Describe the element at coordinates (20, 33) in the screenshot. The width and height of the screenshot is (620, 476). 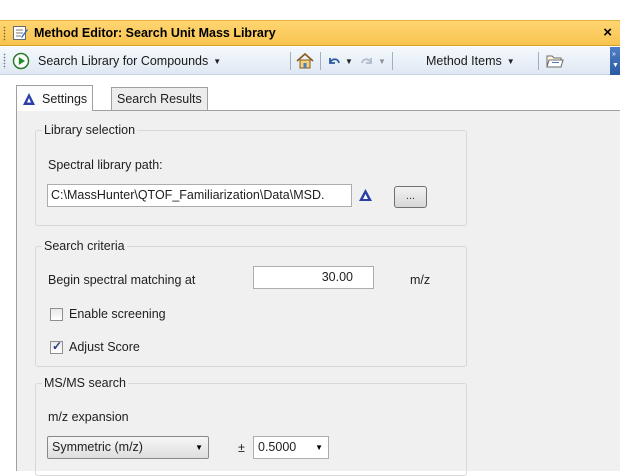
I see `method-editor-icon` at that location.